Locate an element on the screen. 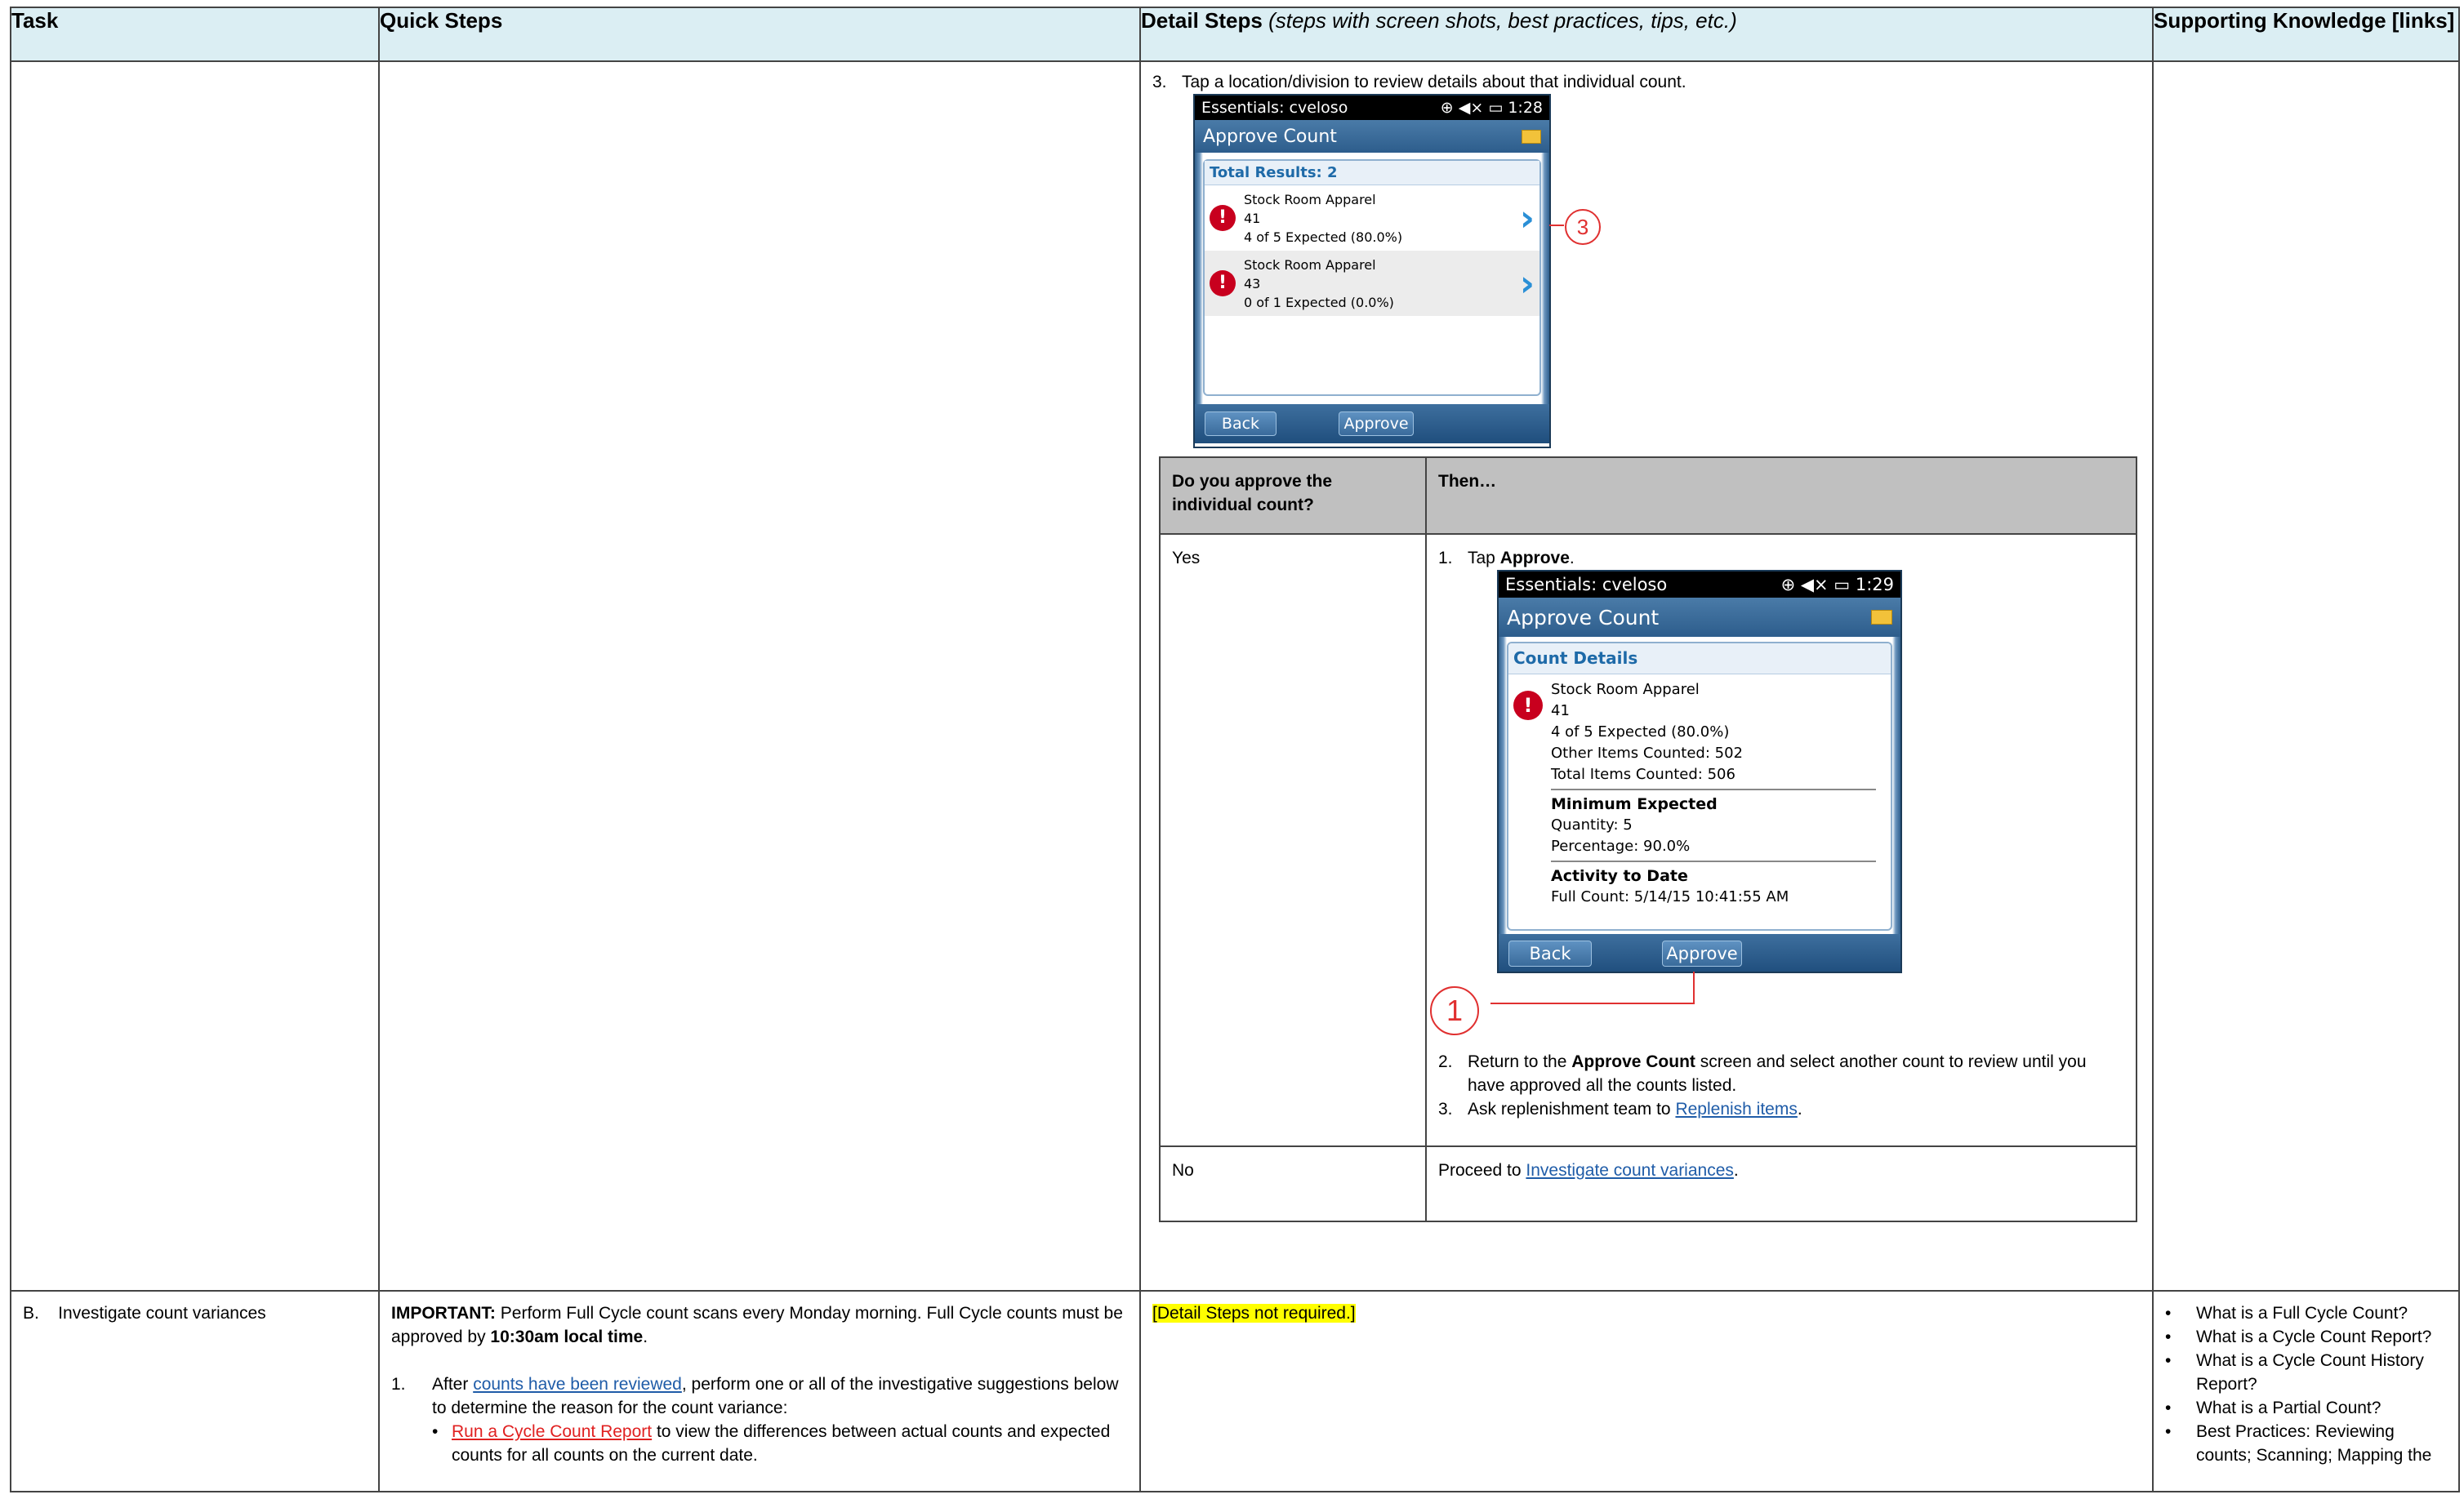 The width and height of the screenshot is (2464, 1499). counts-reviewed-link: counts have been reviewed is located at coordinates (577, 1384).